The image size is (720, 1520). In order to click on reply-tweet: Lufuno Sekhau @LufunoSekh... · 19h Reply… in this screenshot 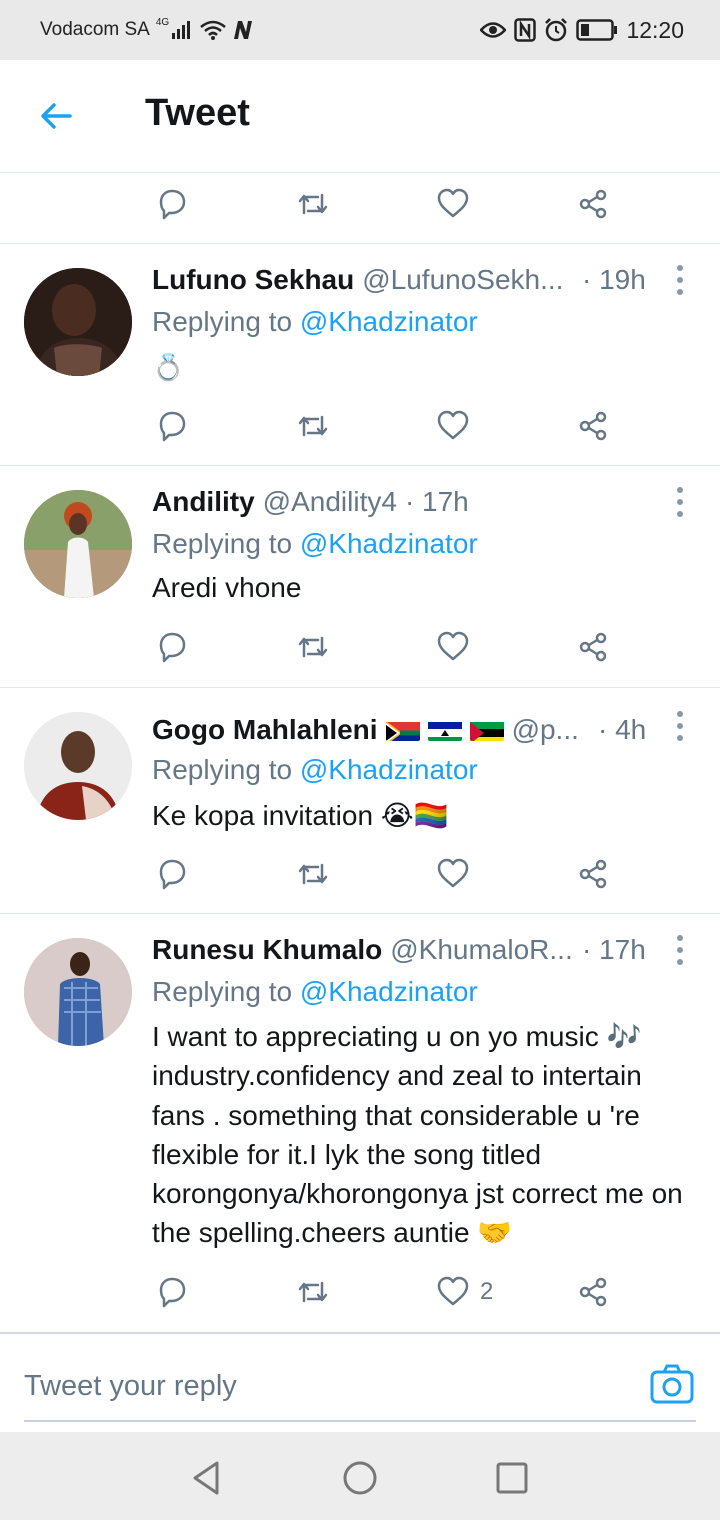, I will do `click(360, 354)`.